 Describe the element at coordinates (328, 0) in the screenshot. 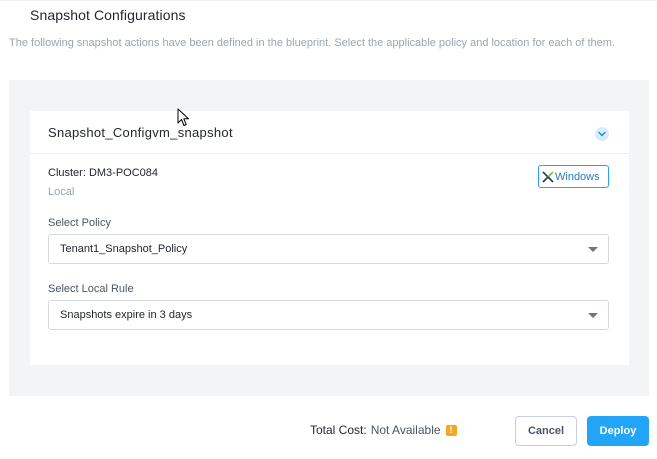

I see `top-divider` at that location.